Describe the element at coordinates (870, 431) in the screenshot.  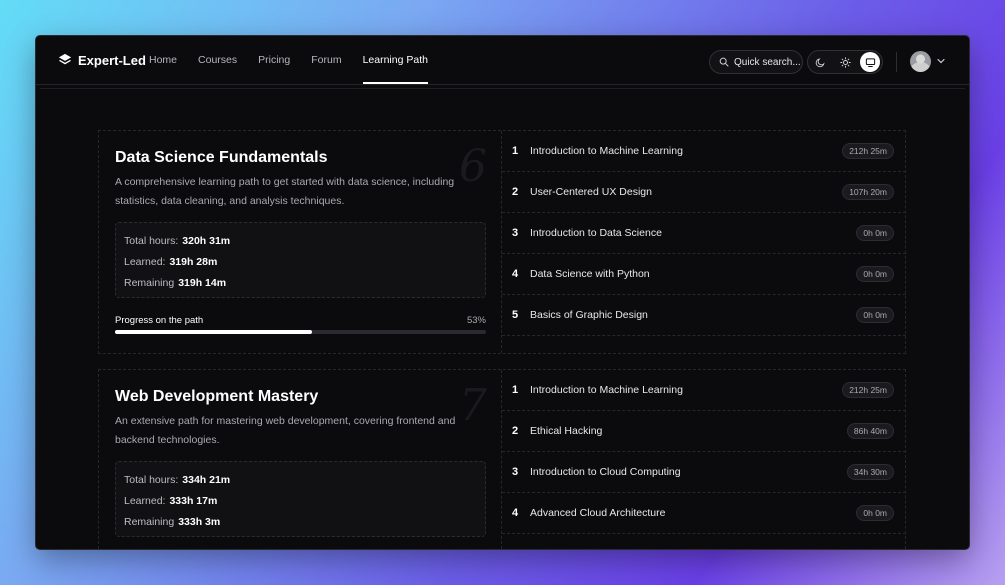
I see `course-duration-badge: 86h 40m` at that location.